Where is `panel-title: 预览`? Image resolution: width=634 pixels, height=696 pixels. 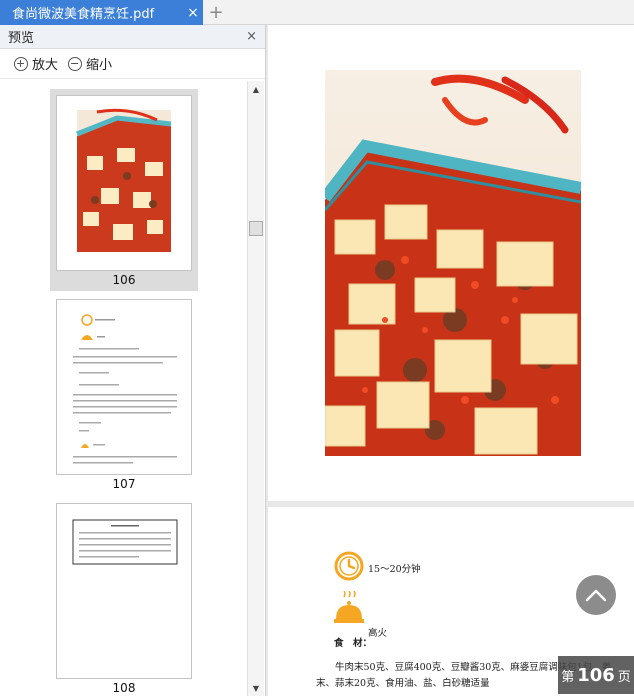 panel-title: 预览 is located at coordinates (21, 38).